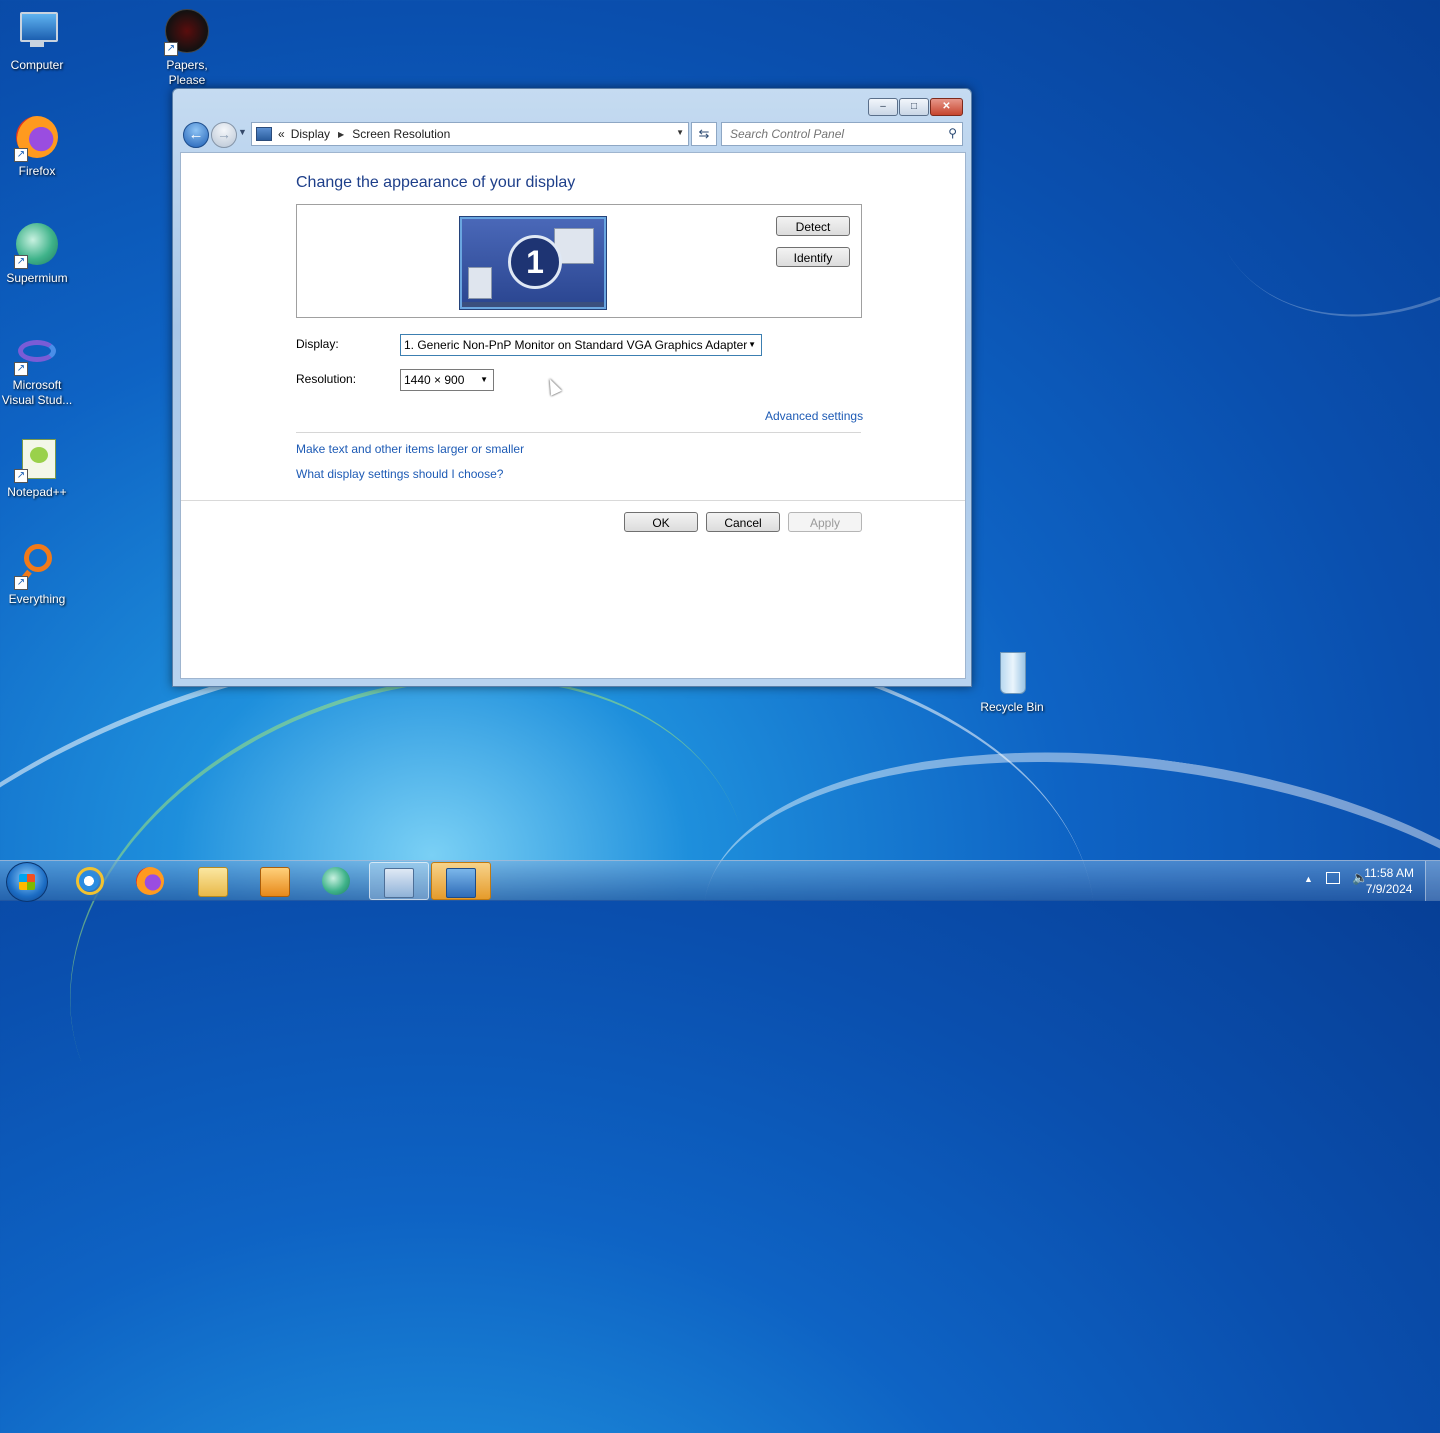  I want to click on identify-button: Identify, so click(813, 257).